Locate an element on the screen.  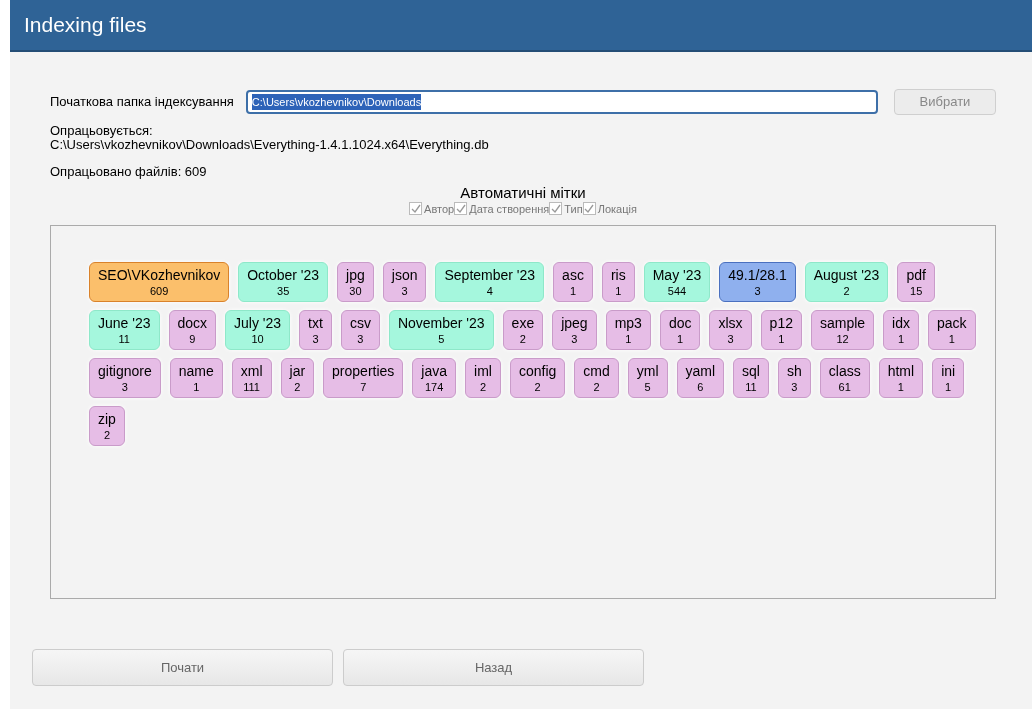
tag-name: asc is located at coordinates (573, 275).